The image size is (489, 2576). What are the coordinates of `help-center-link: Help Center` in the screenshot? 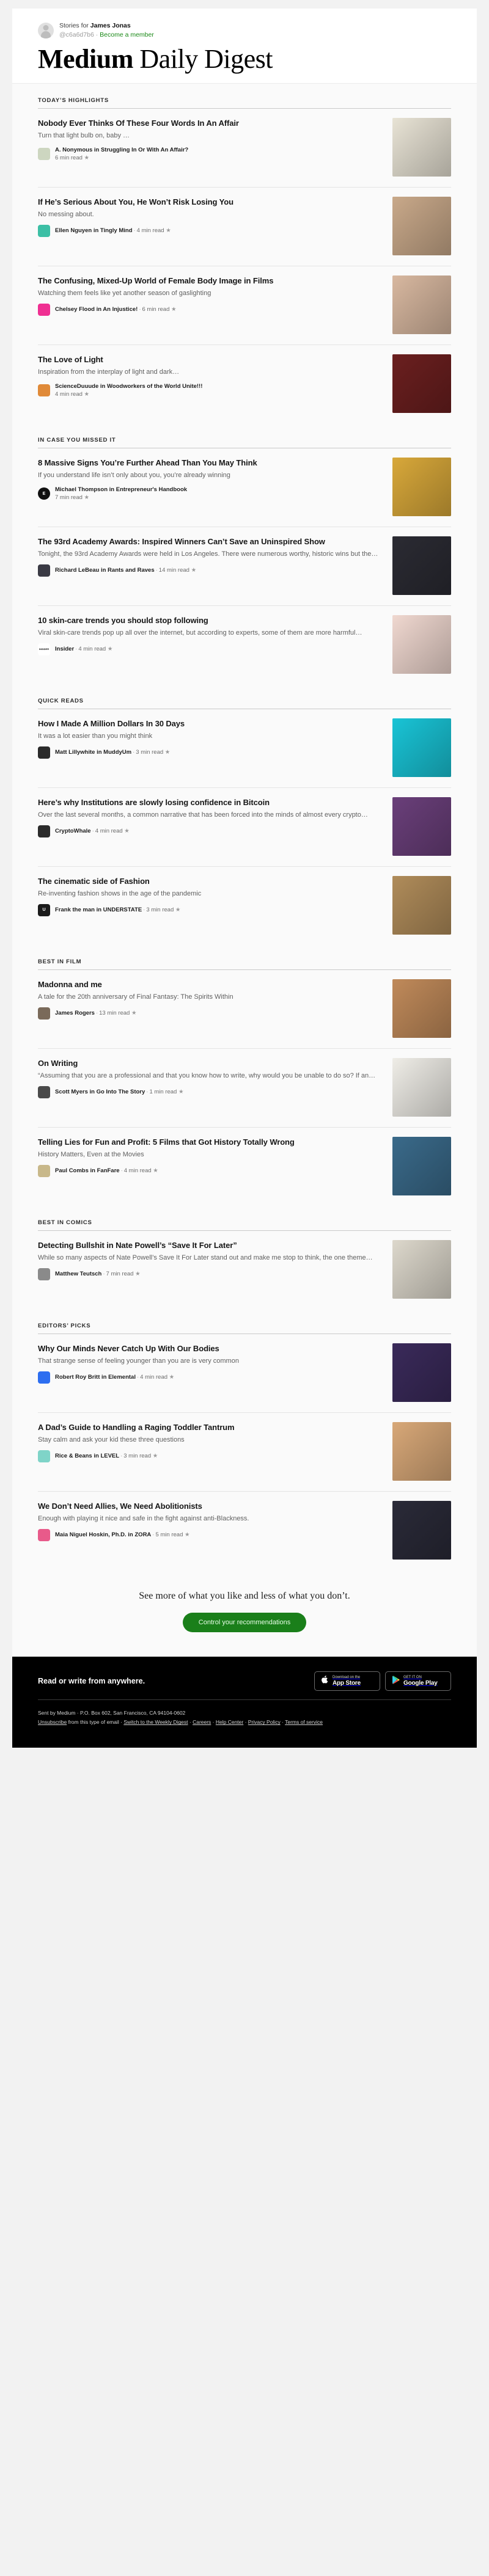 It's located at (229, 1722).